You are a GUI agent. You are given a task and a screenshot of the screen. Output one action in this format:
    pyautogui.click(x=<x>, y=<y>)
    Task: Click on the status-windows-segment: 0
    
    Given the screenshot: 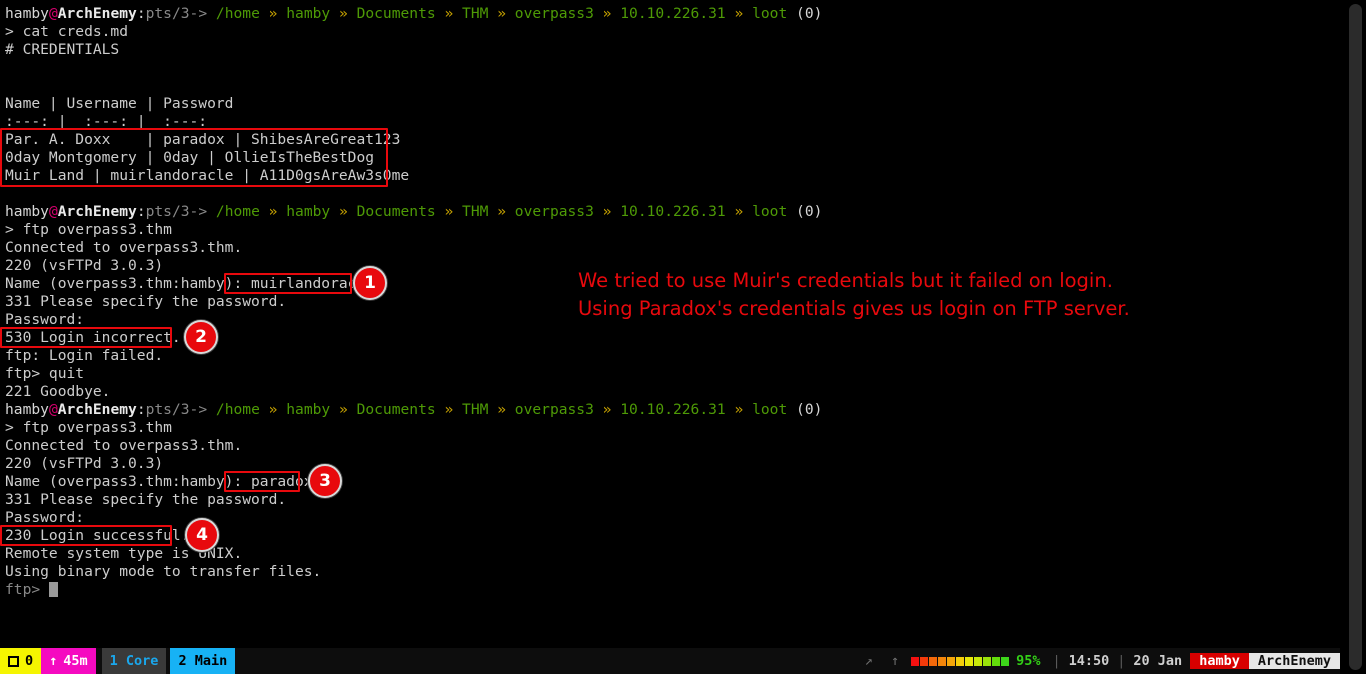 What is the action you would take?
    pyautogui.click(x=21, y=661)
    